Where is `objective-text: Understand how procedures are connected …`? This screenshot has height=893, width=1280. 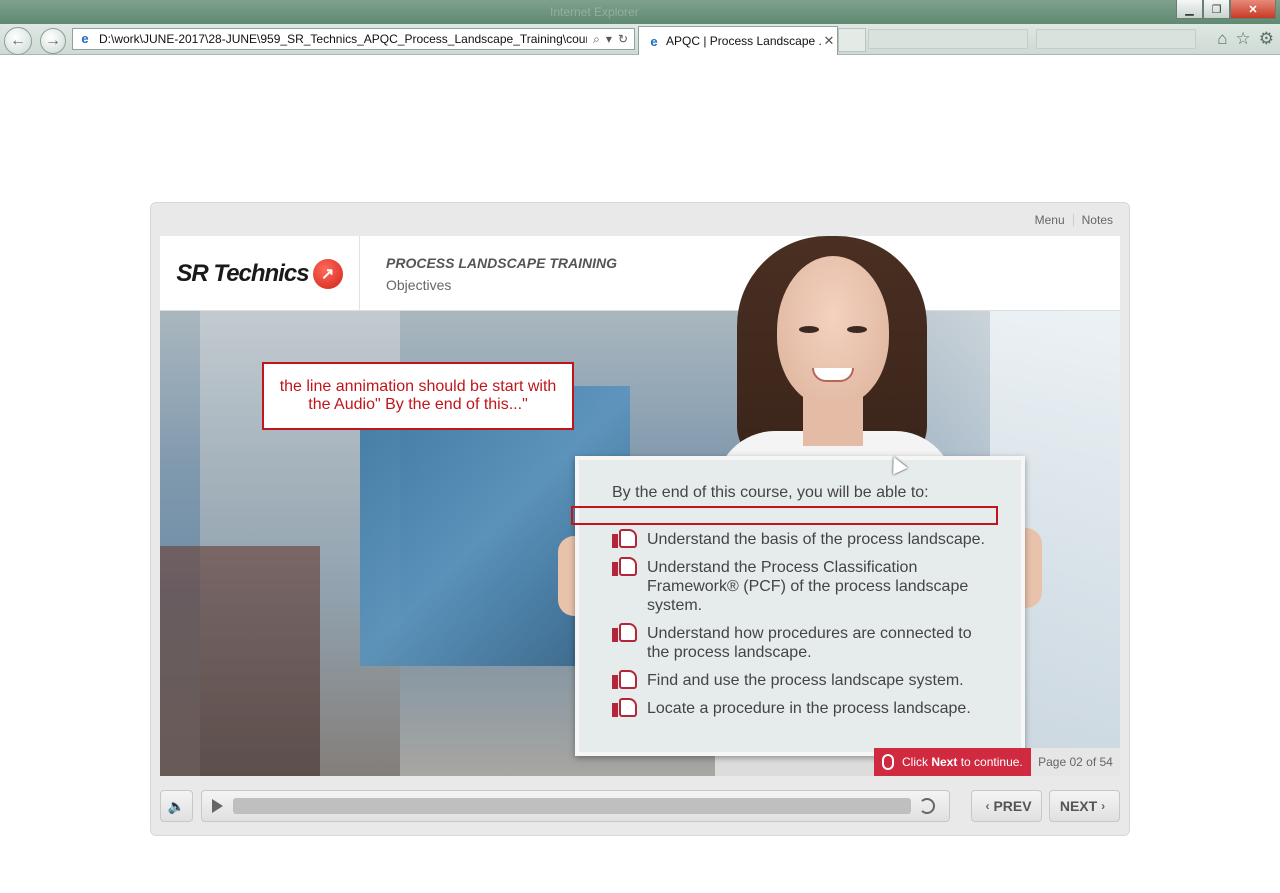
objective-text: Understand how procedures are connected … is located at coordinates (809, 643).